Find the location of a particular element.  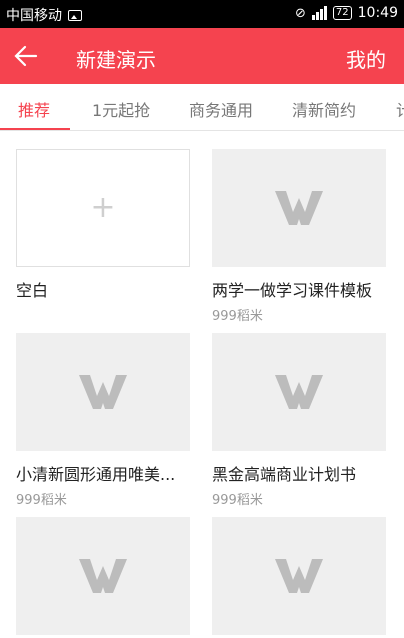

category-tabs: 推荐 1元起抢 商务通用 清新简约 计 is located at coordinates (202, 107).